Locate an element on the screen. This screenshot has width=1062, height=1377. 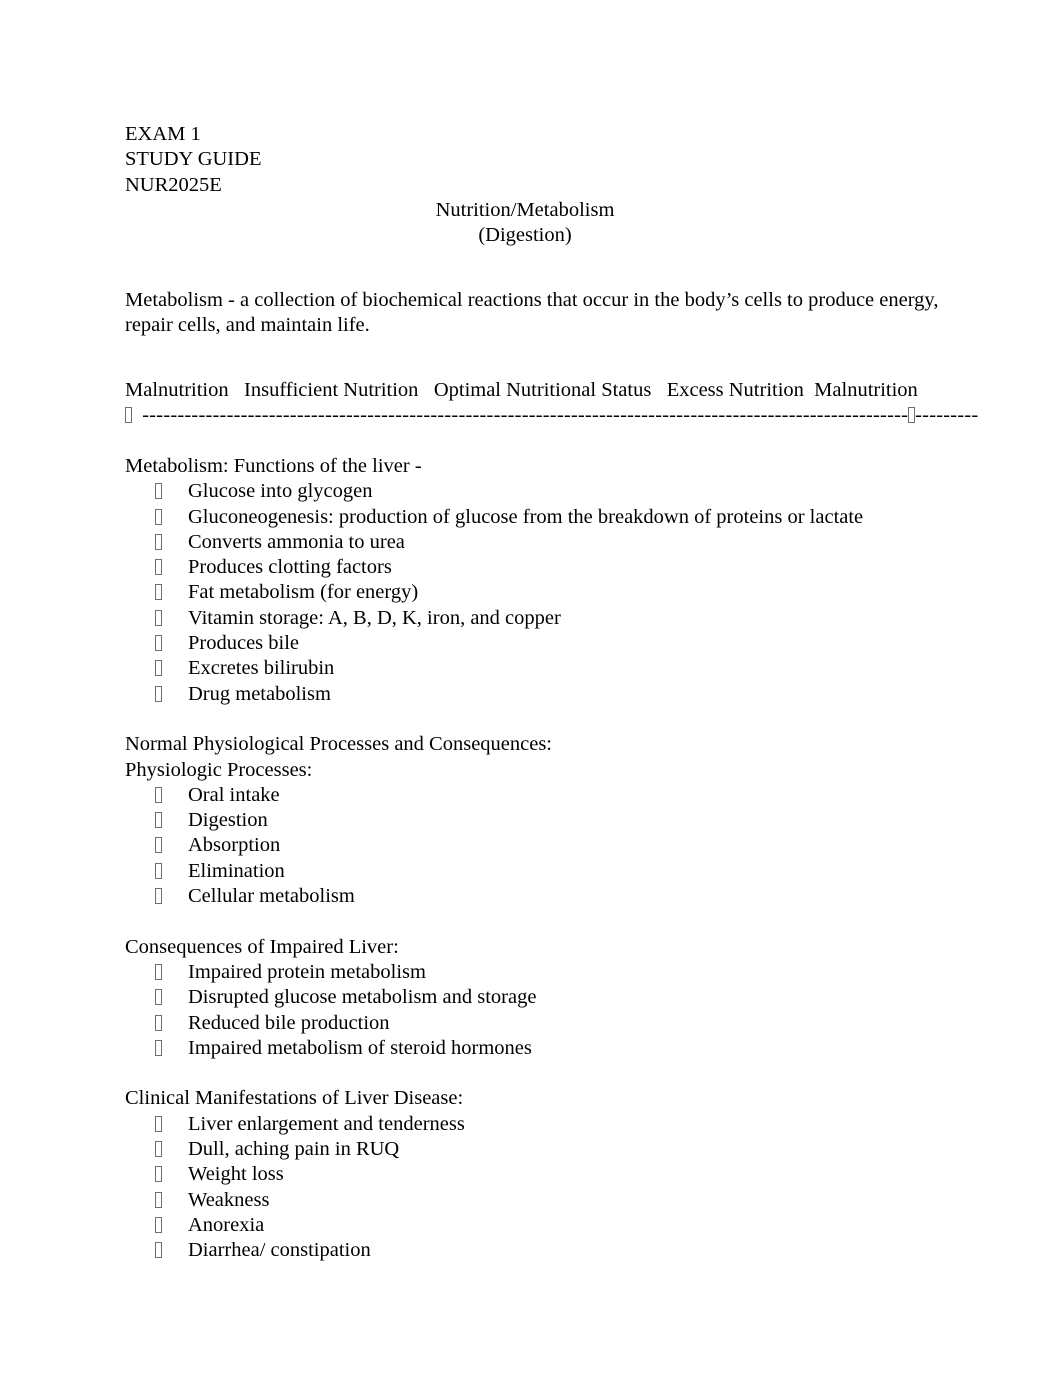
scale-label-optimal-nutritional-status: Optimal Nutritional Status is located at coordinates (542, 390).